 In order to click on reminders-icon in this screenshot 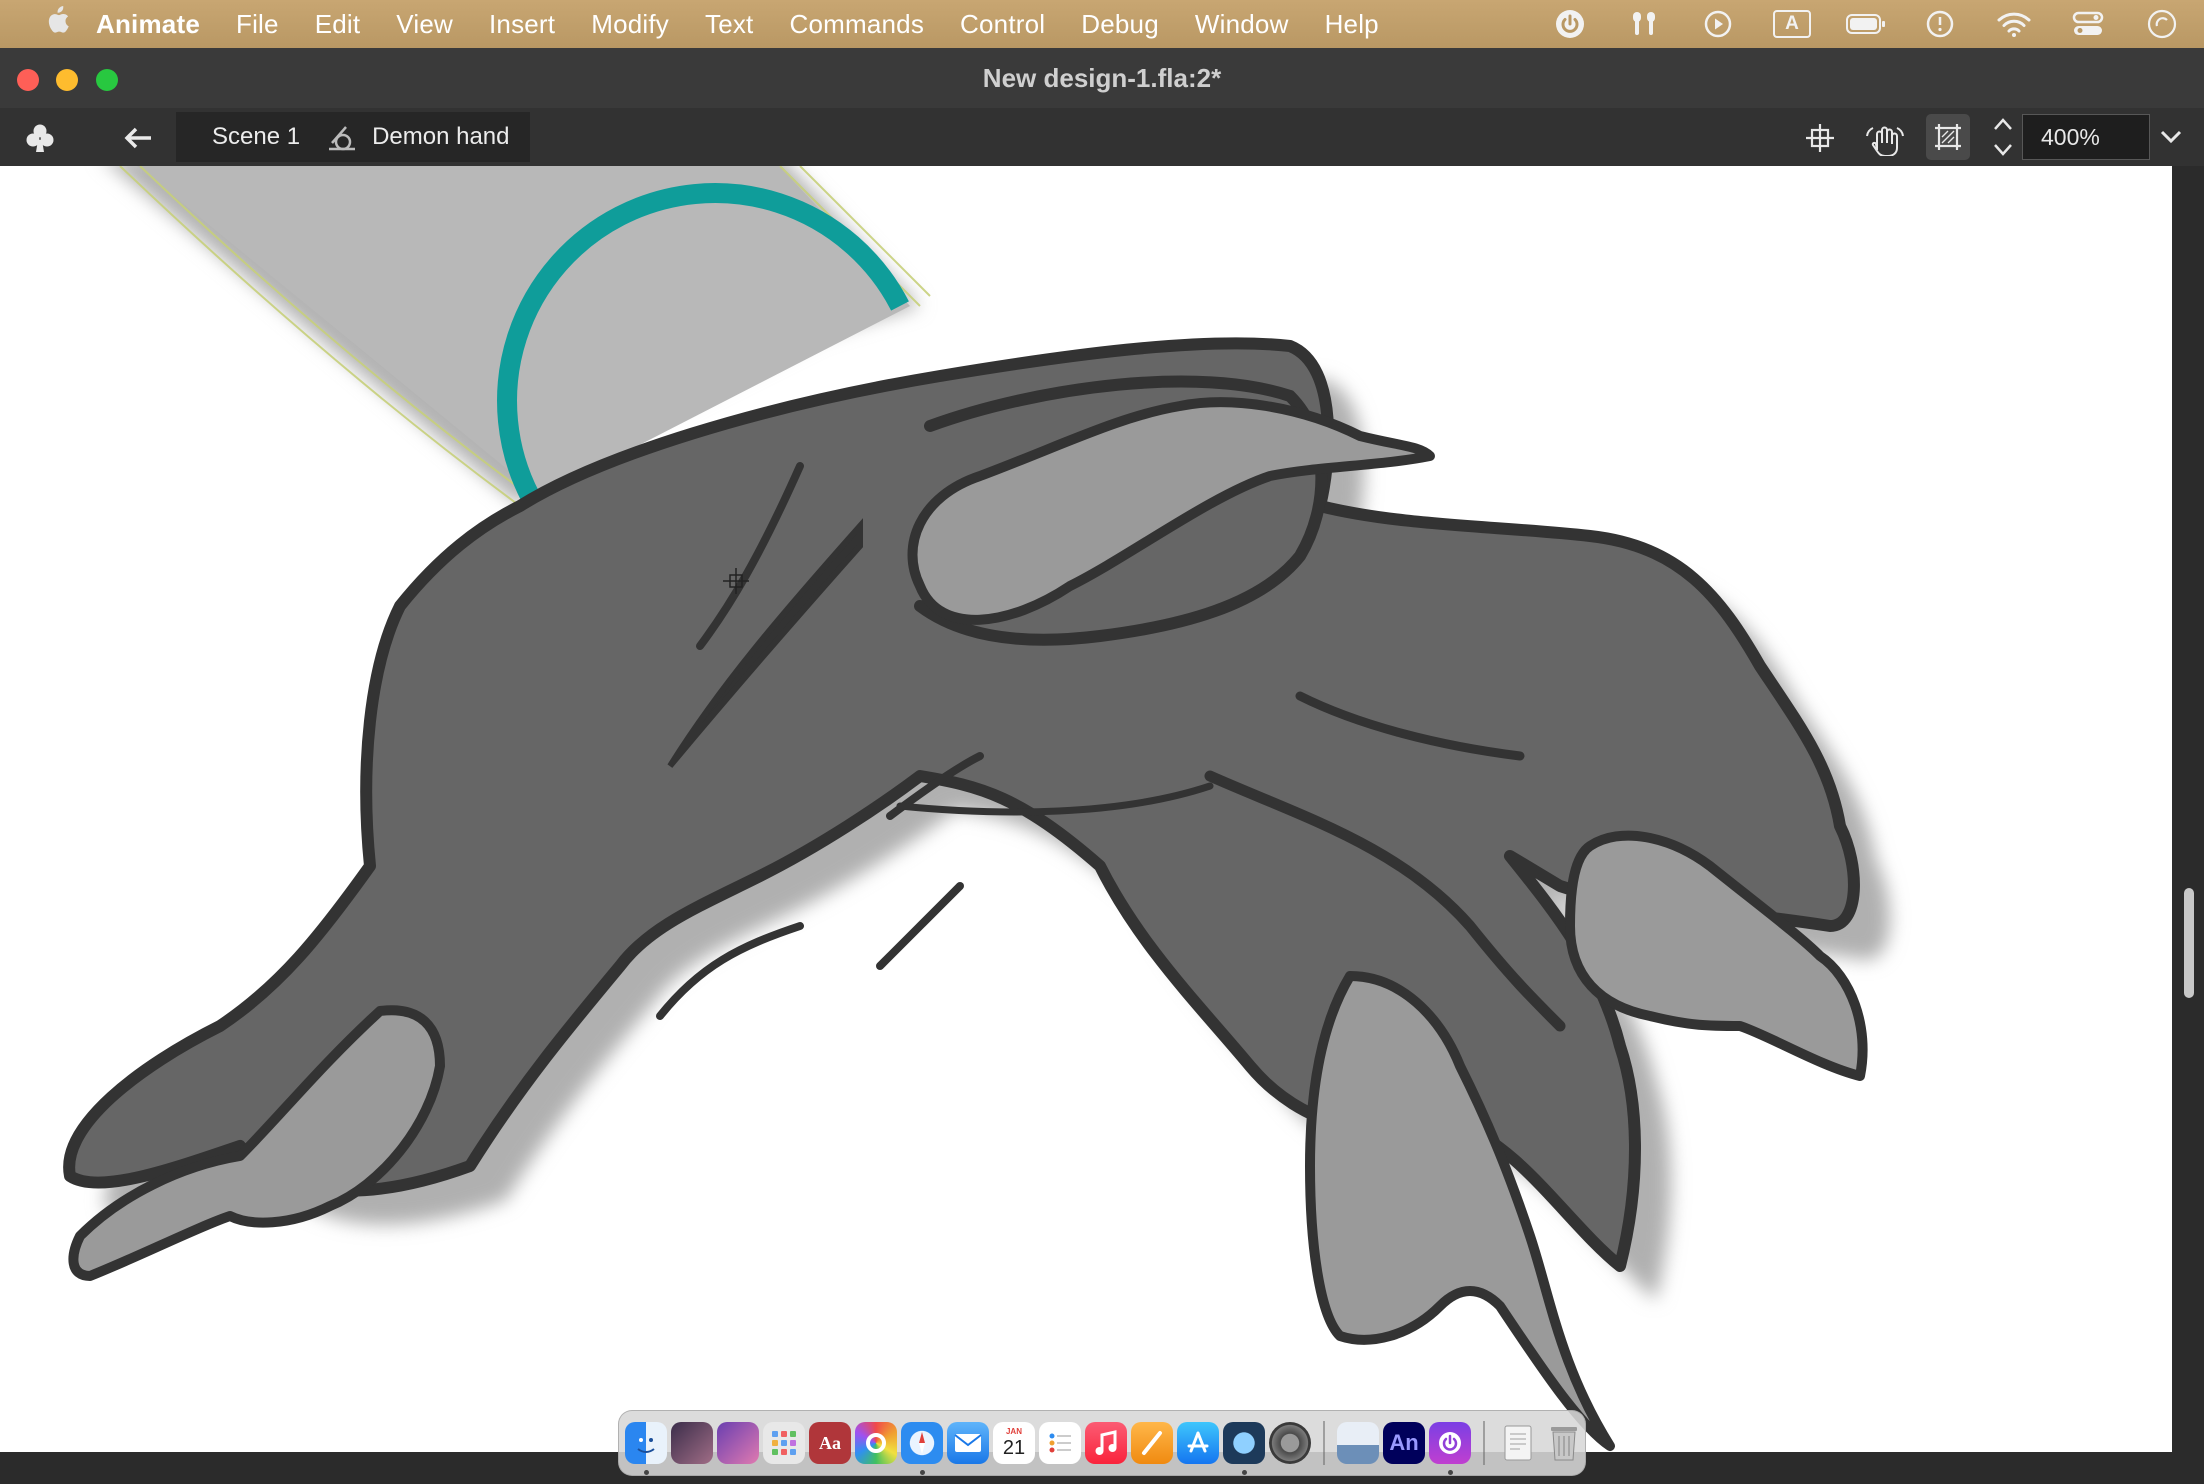, I will do `click(1060, 1443)`.